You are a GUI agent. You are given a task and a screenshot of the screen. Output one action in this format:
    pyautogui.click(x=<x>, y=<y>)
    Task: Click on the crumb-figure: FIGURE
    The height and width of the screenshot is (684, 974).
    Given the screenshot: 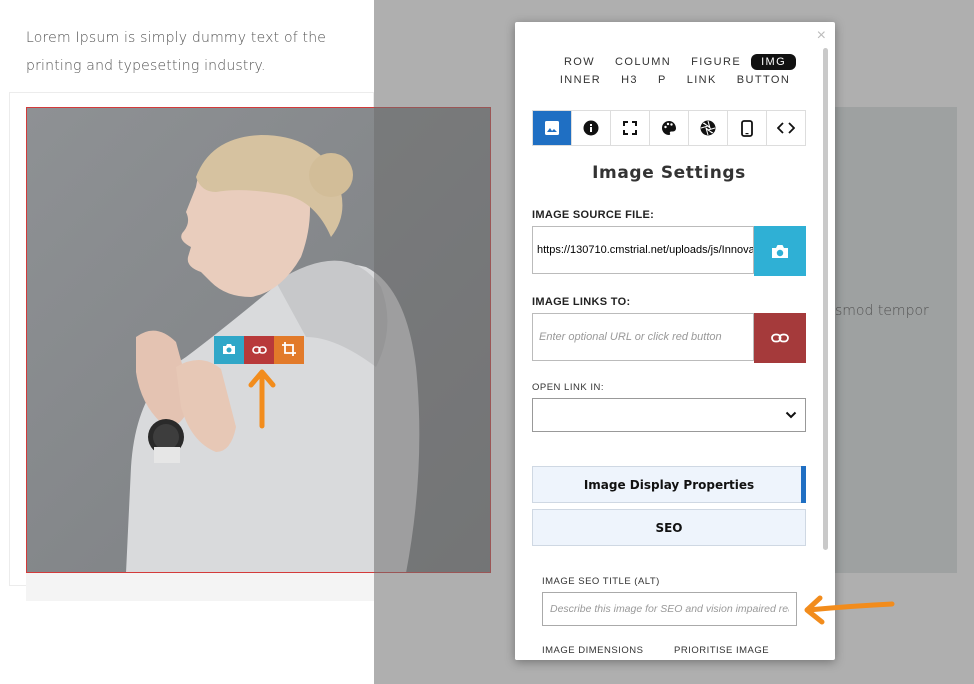 What is the action you would take?
    pyautogui.click(x=716, y=62)
    